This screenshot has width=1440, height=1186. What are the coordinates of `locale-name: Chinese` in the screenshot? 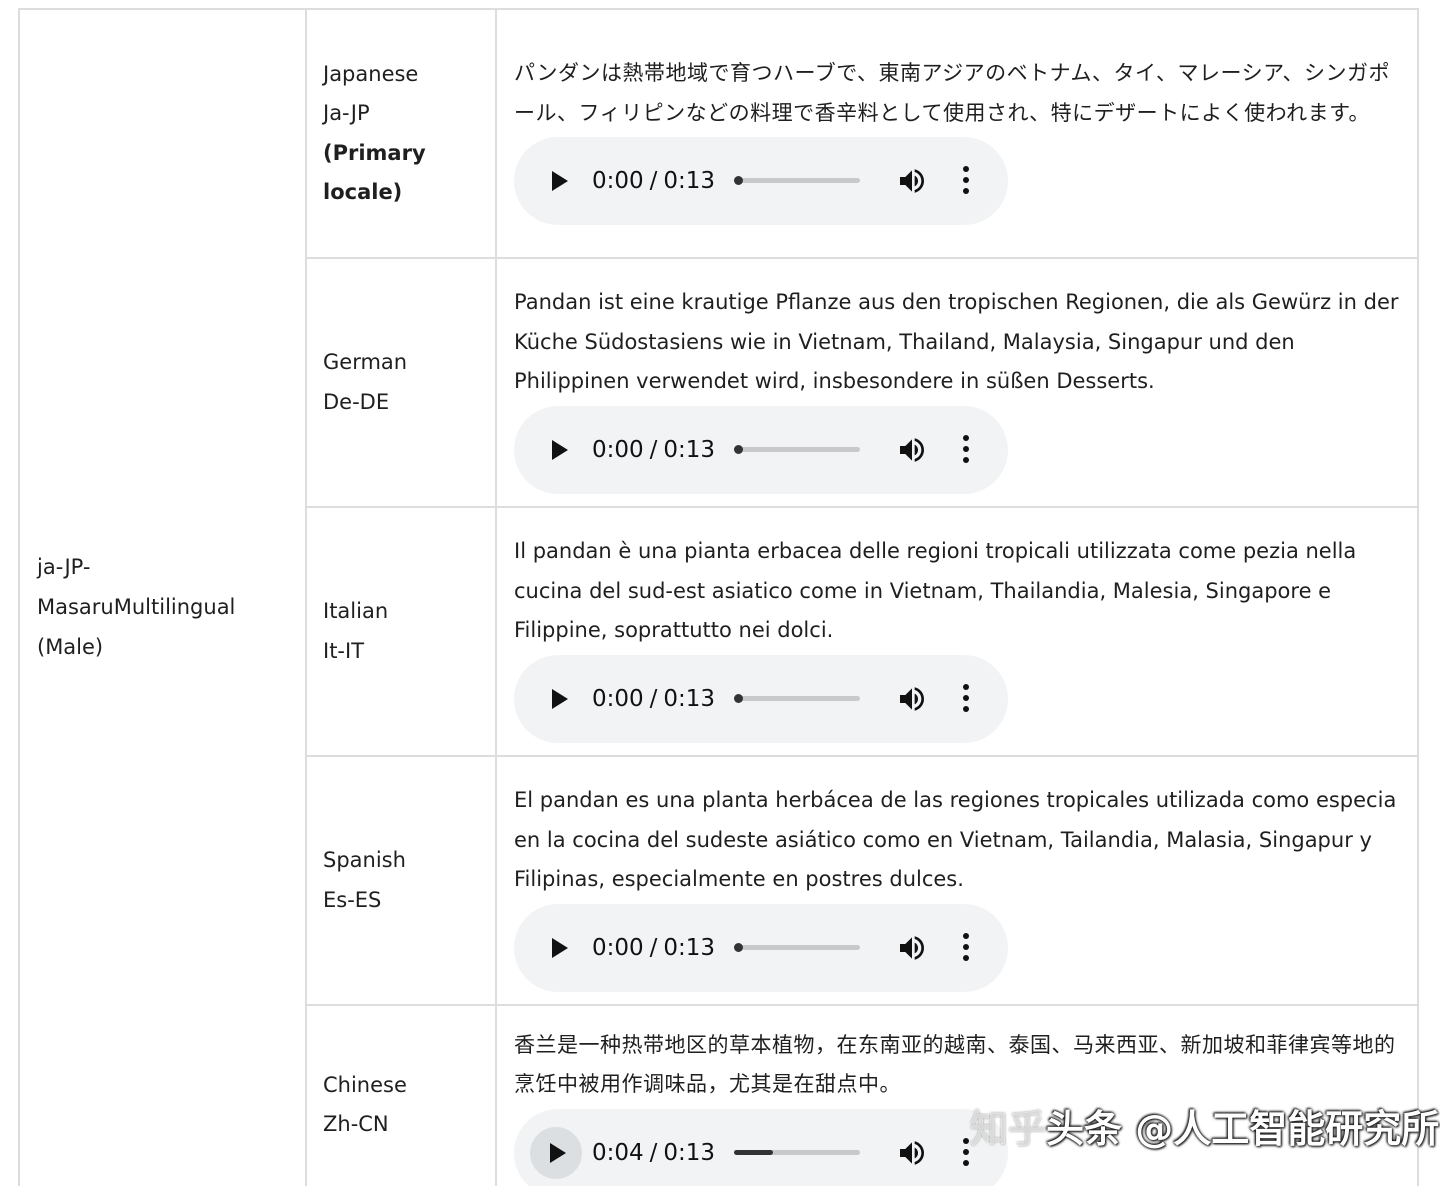 It's located at (365, 1084).